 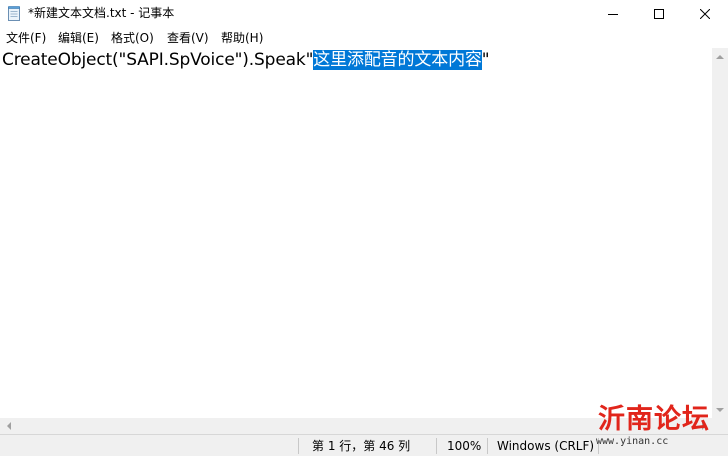 I want to click on close-button, so click(x=705, y=13).